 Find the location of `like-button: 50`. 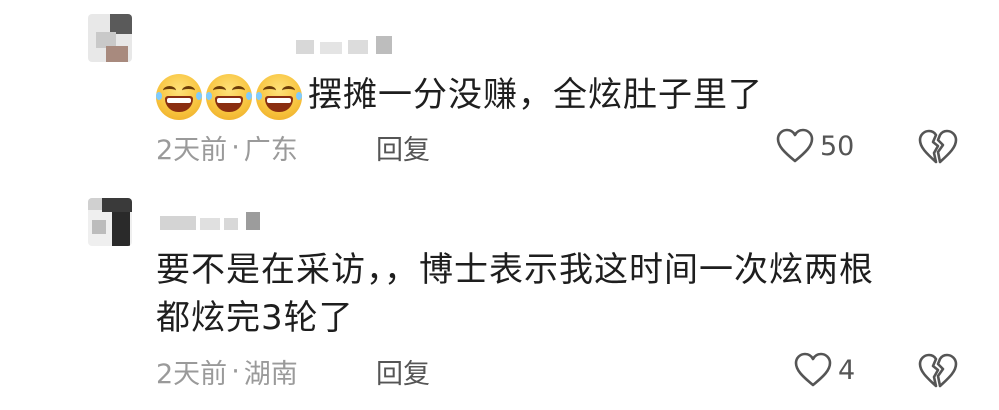

like-button: 50 is located at coordinates (815, 146).